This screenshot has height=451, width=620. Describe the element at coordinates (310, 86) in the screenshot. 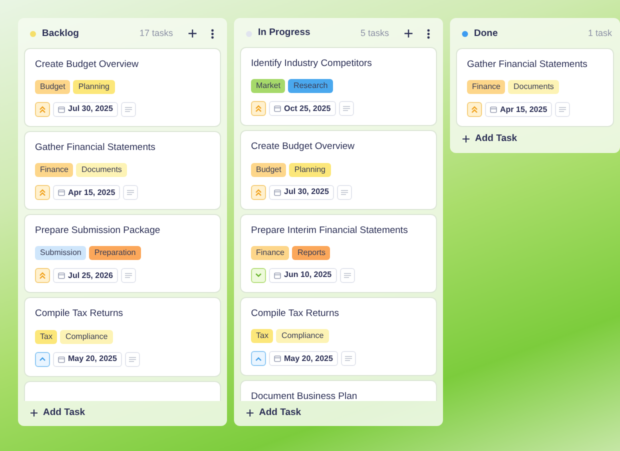

I see `task-tag: Research` at that location.